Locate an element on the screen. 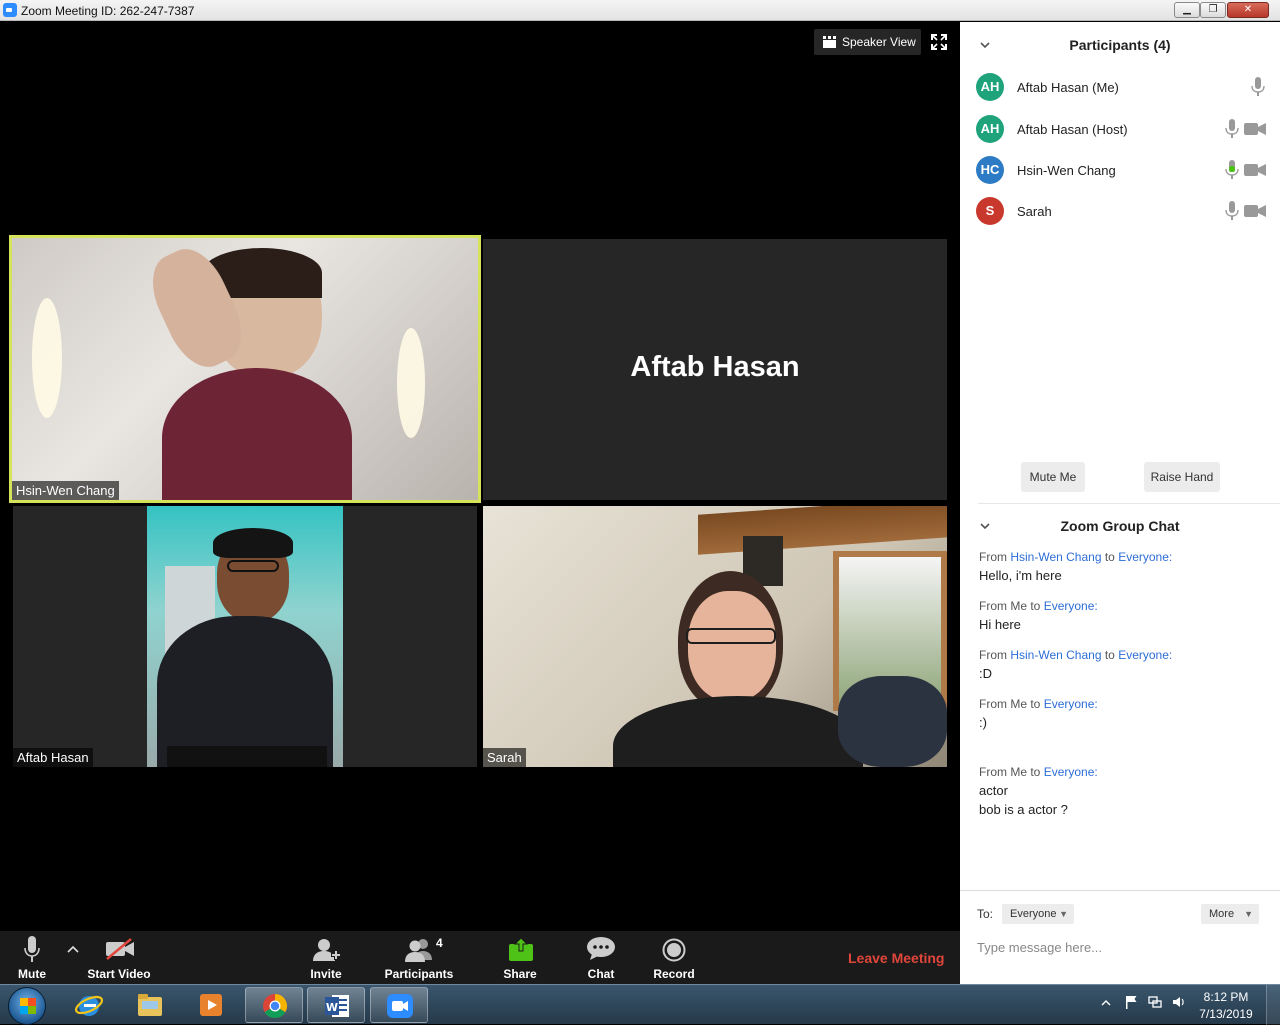 The image size is (1280, 1025). microphone-active-icon is located at coordinates (1232, 170).